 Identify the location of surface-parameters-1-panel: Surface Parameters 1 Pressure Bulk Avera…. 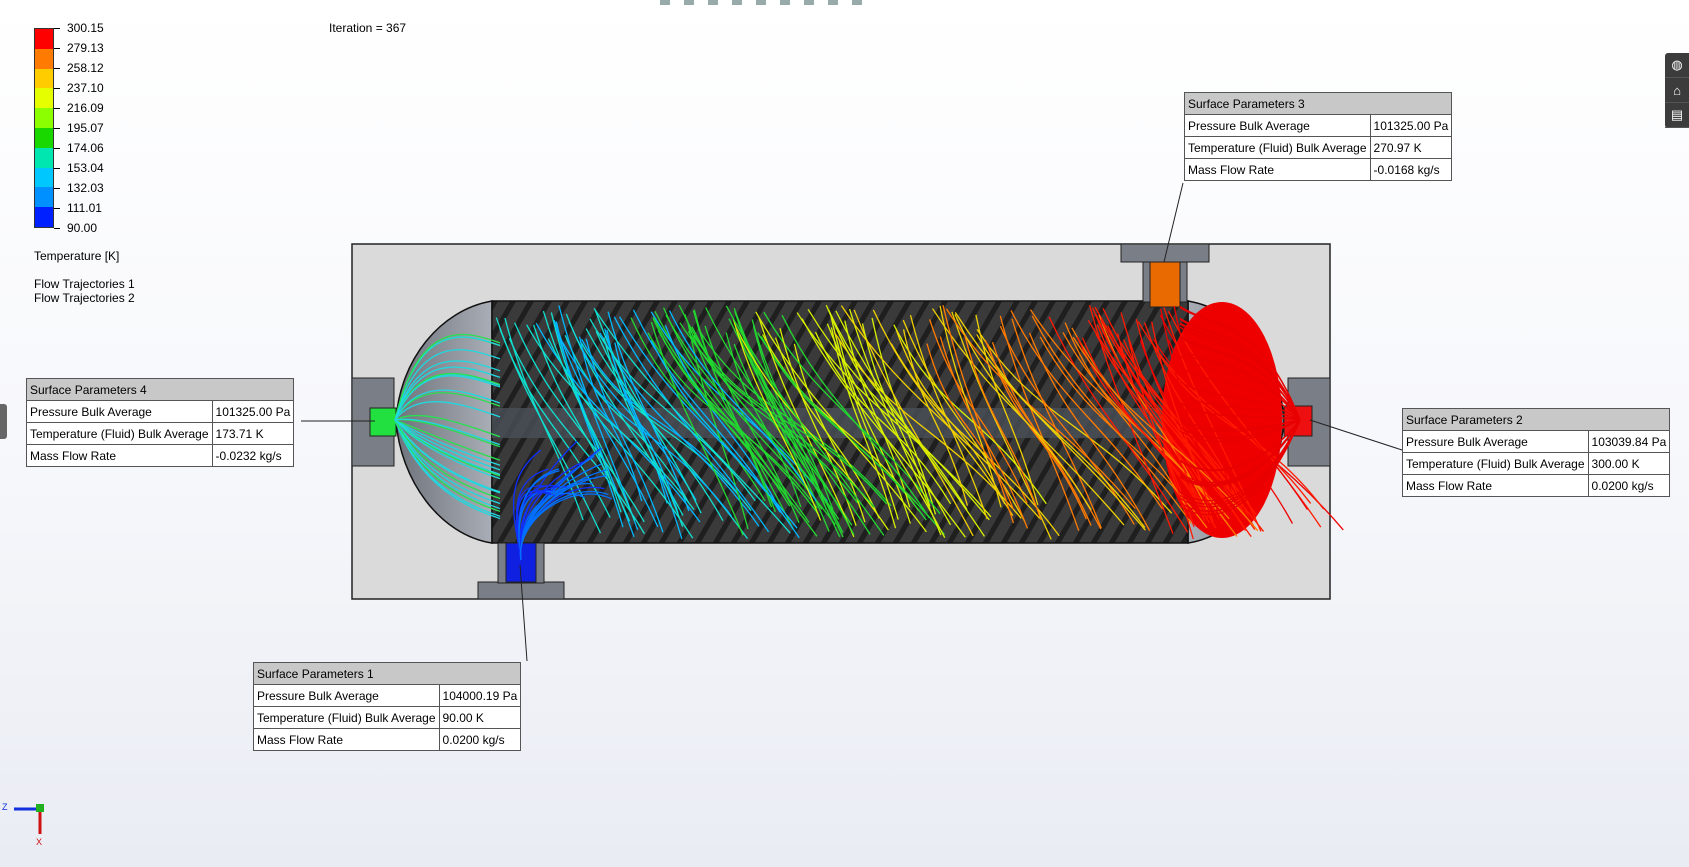
(387, 706).